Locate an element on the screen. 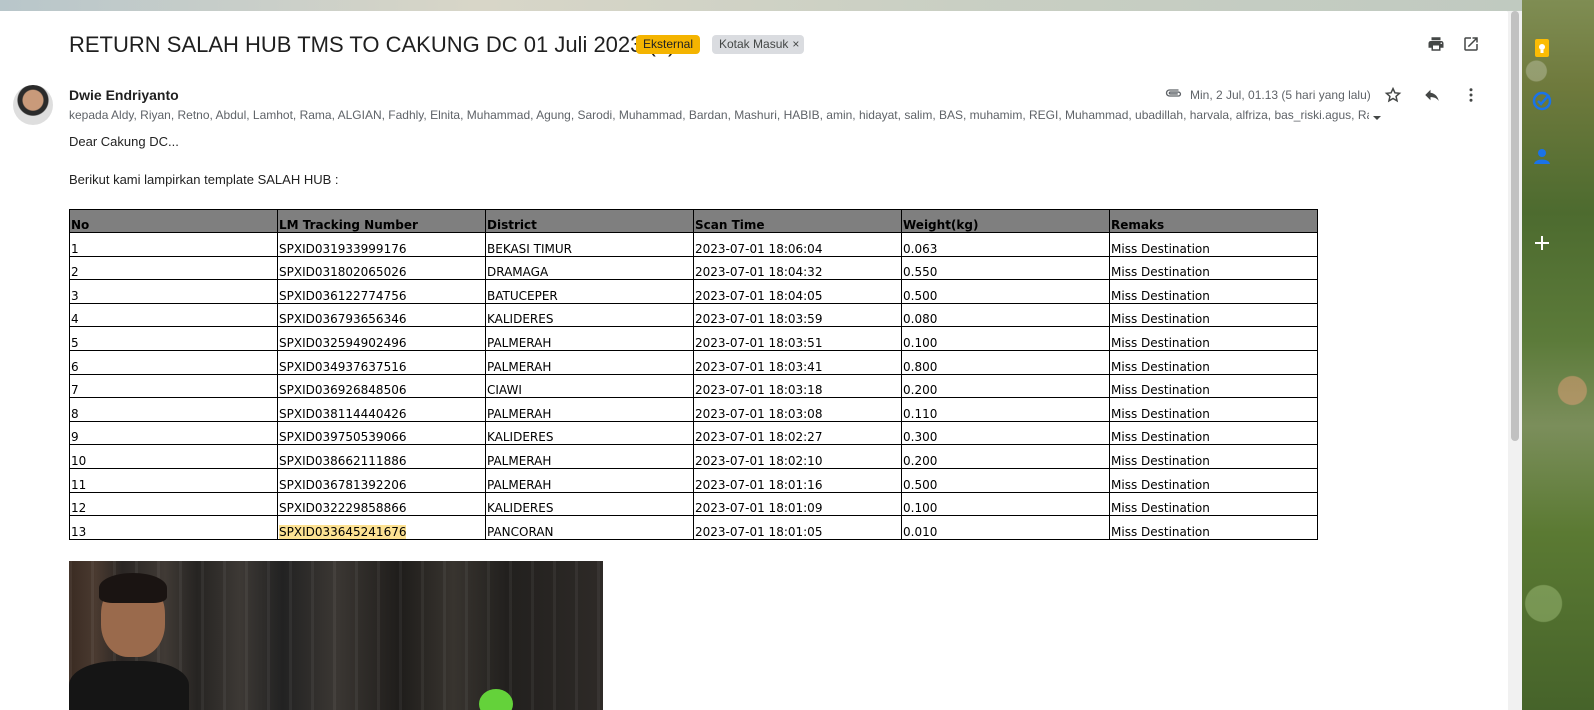  tracking-number: SPXID032594902496 is located at coordinates (343, 342).